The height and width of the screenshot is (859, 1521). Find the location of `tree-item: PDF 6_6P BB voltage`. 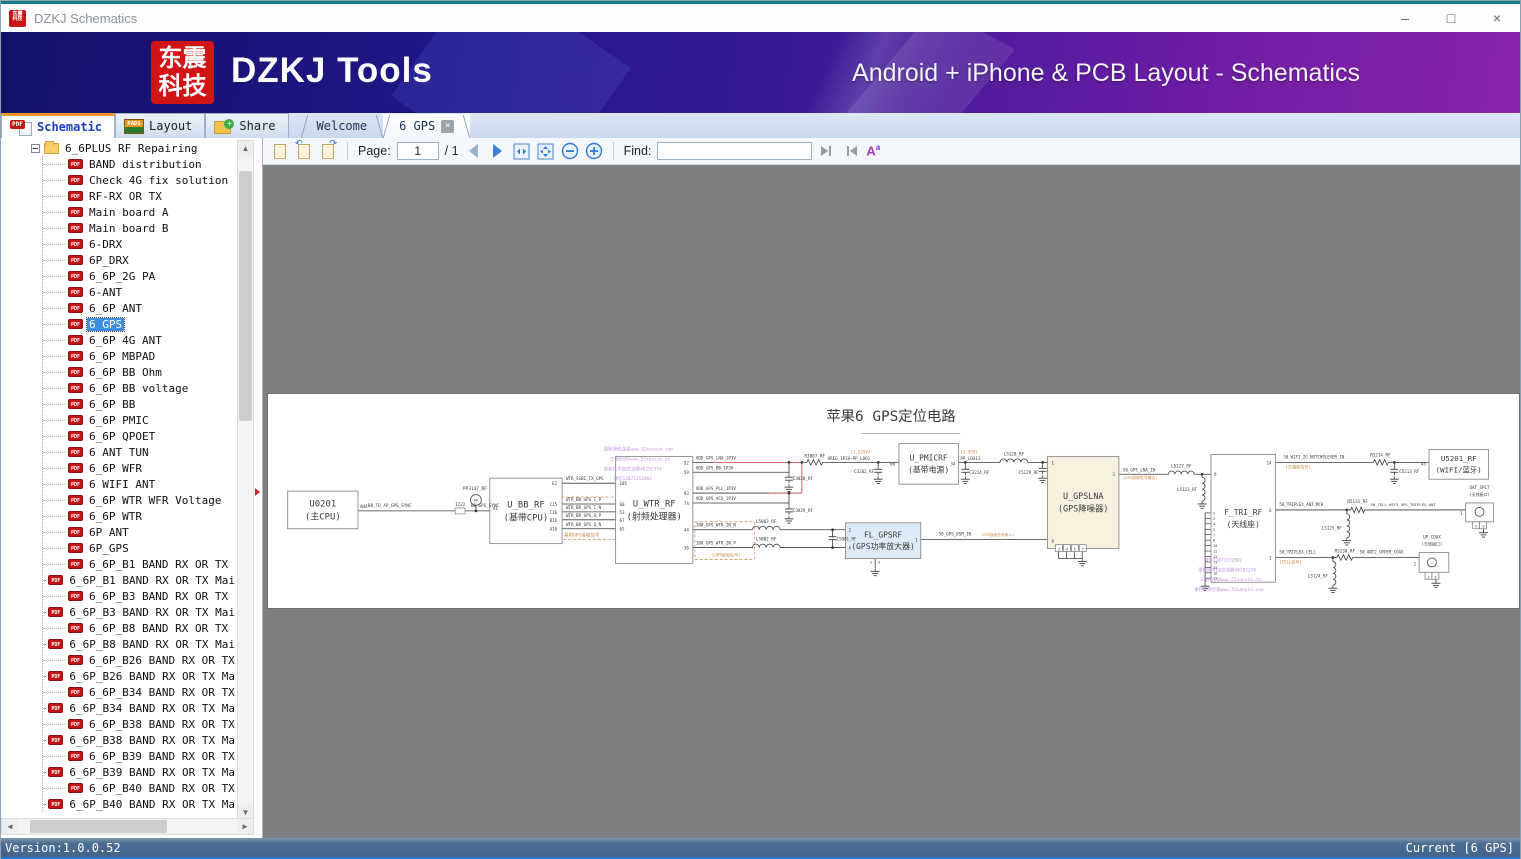

tree-item: PDF 6_6P BB voltage is located at coordinates (119, 388).